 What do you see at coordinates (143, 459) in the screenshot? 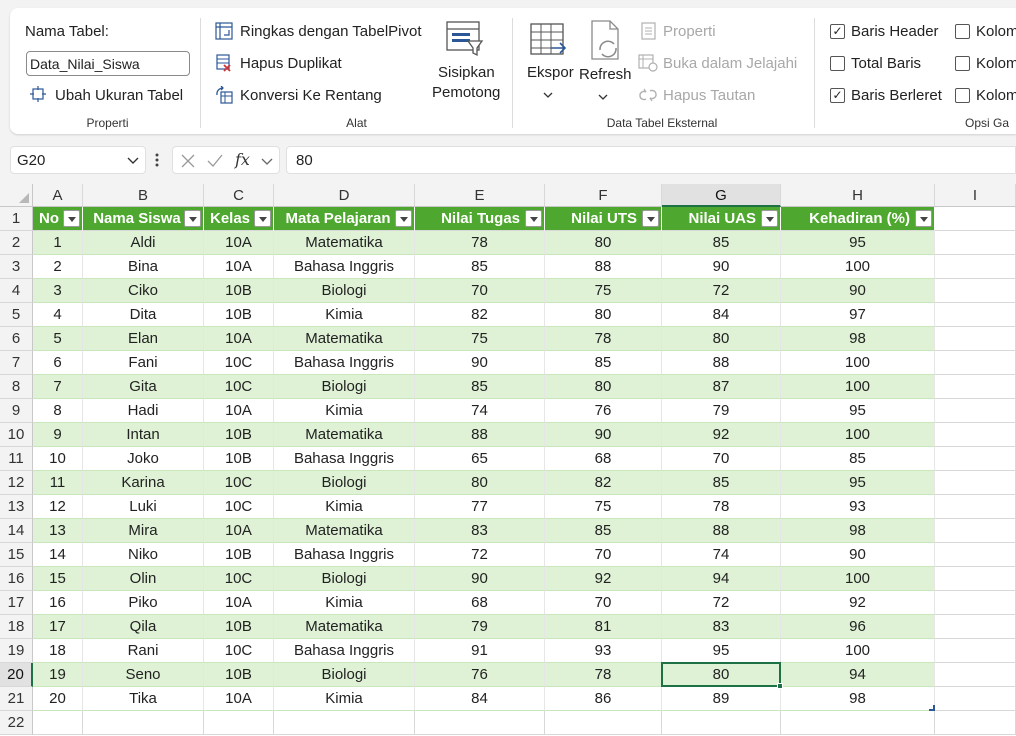
I see `table-cell: Joko` at bounding box center [143, 459].